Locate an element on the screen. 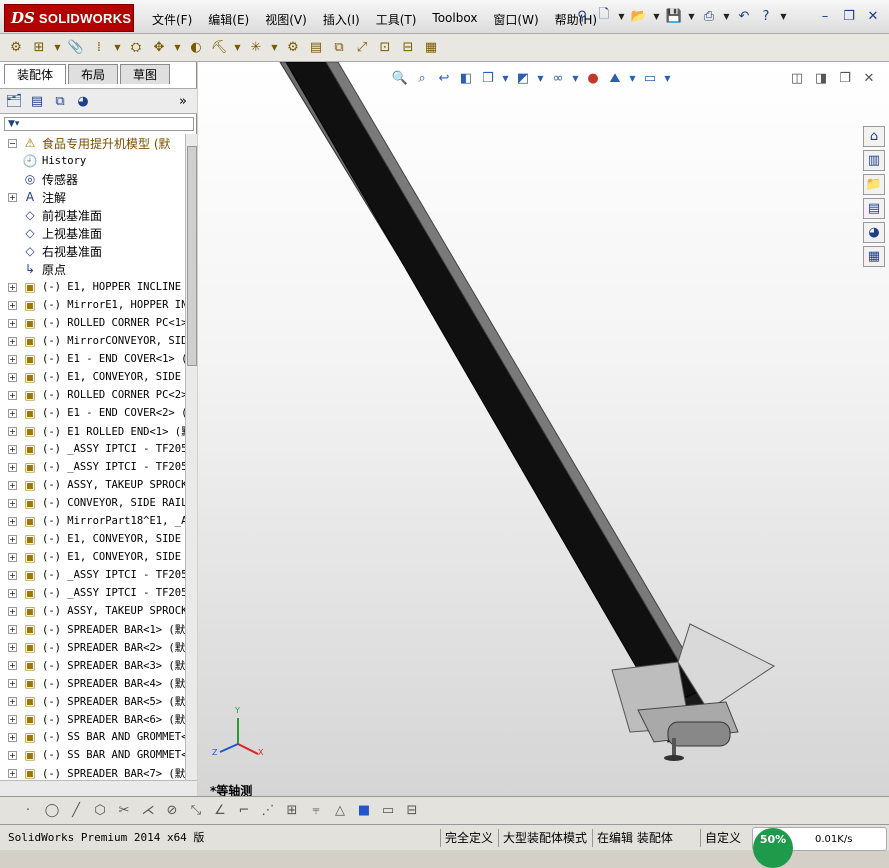  trim-icon: ✂ is located at coordinates (124, 811).